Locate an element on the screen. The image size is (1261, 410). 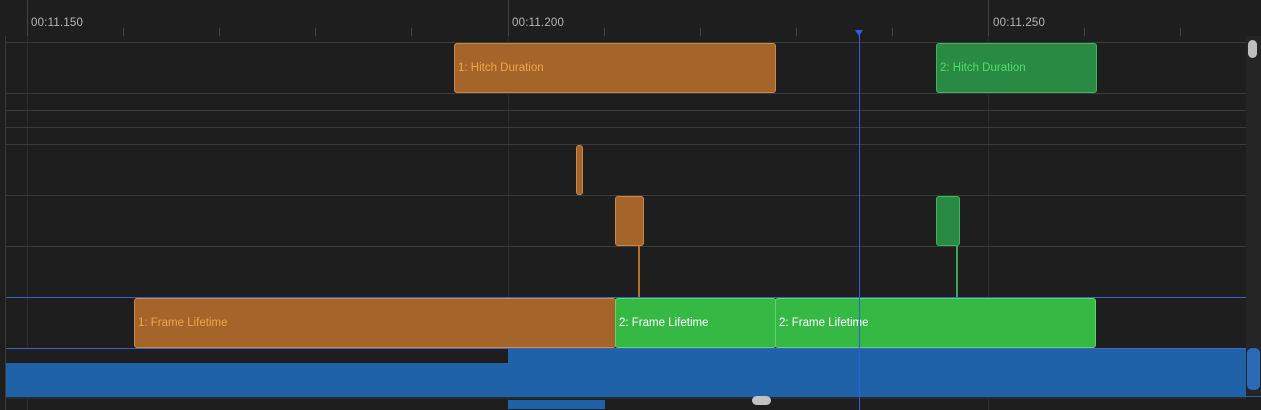
ruler-tick-label: 00:11.250 is located at coordinates (1019, 23).